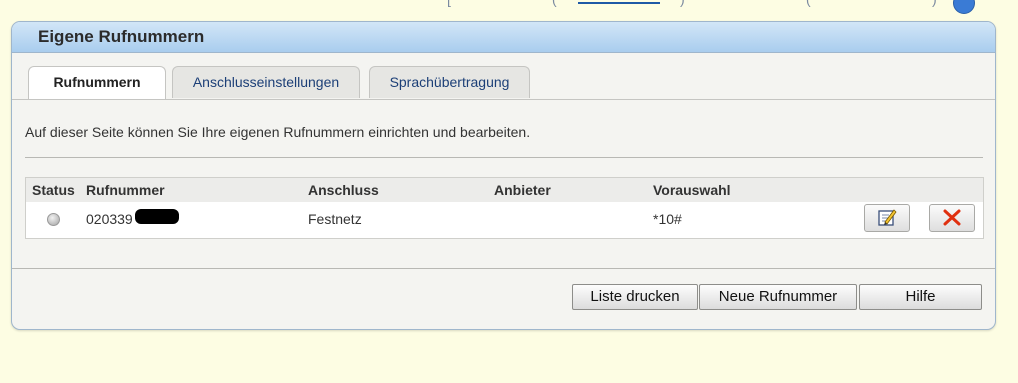 The image size is (1018, 383). Describe the element at coordinates (504, 157) in the screenshot. I see `divider` at that location.